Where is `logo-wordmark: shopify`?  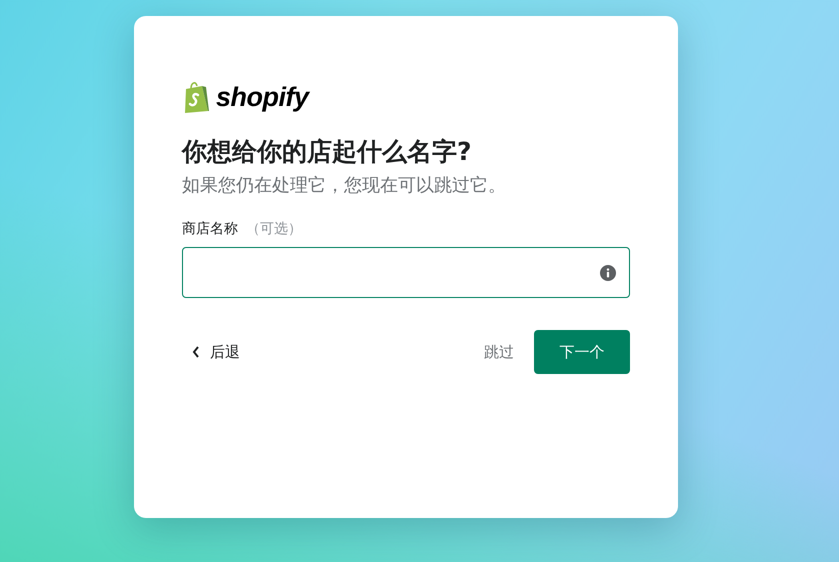 logo-wordmark: shopify is located at coordinates (262, 97).